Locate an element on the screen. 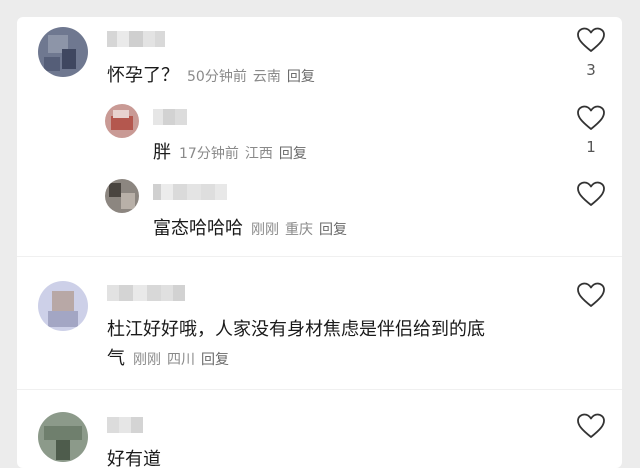  comment-text-line-1: 杜江好好哦，人家没有身材焦虑是伴侣给到的底 is located at coordinates (296, 329).